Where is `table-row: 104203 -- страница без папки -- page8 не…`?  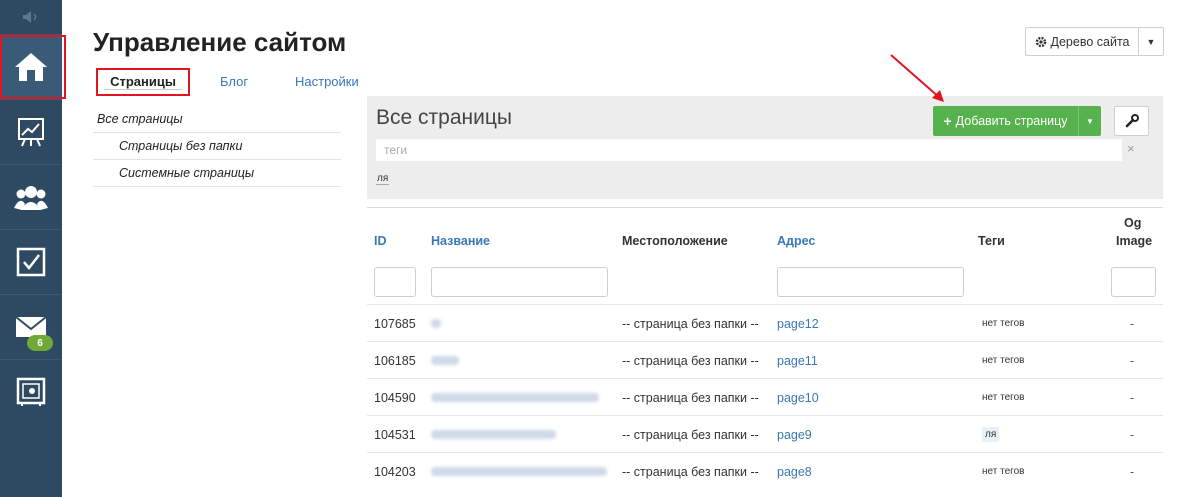
table-row: 104203 -- страница без папки -- page8 не… is located at coordinates (765, 470).